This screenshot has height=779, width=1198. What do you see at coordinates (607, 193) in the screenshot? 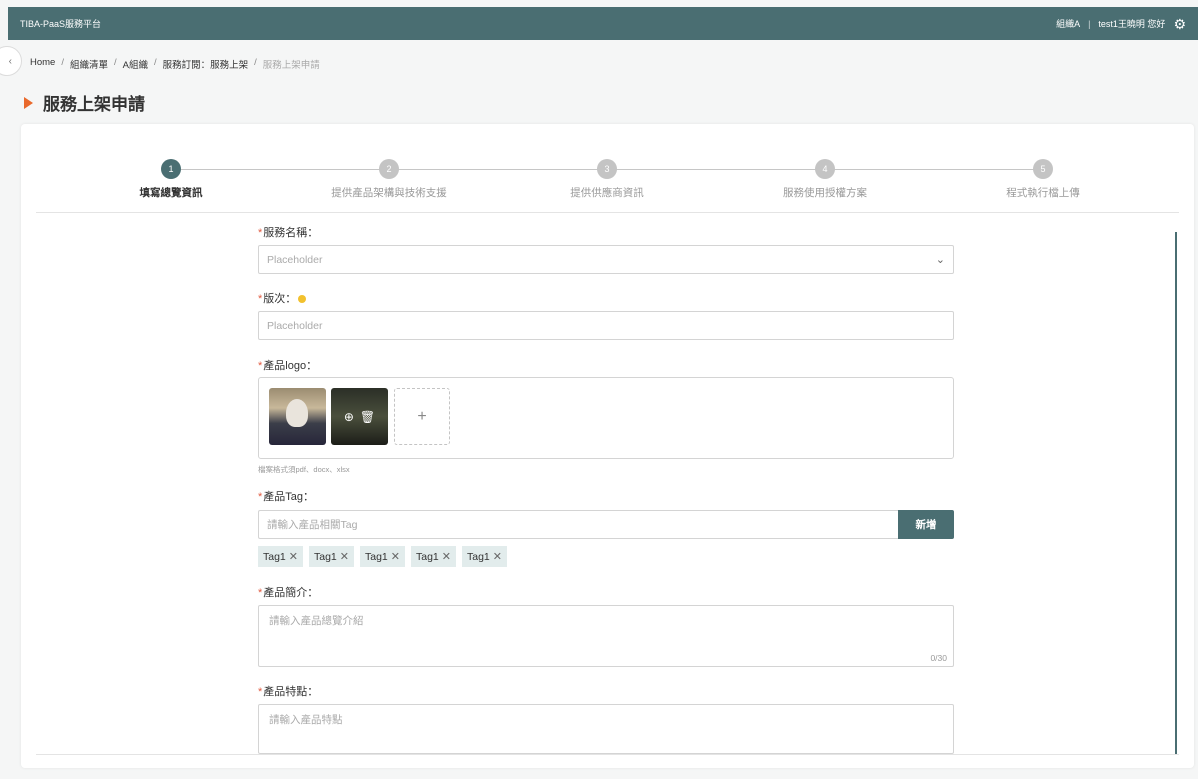
I see `step-label: 提供供應商資訊` at bounding box center [607, 193].